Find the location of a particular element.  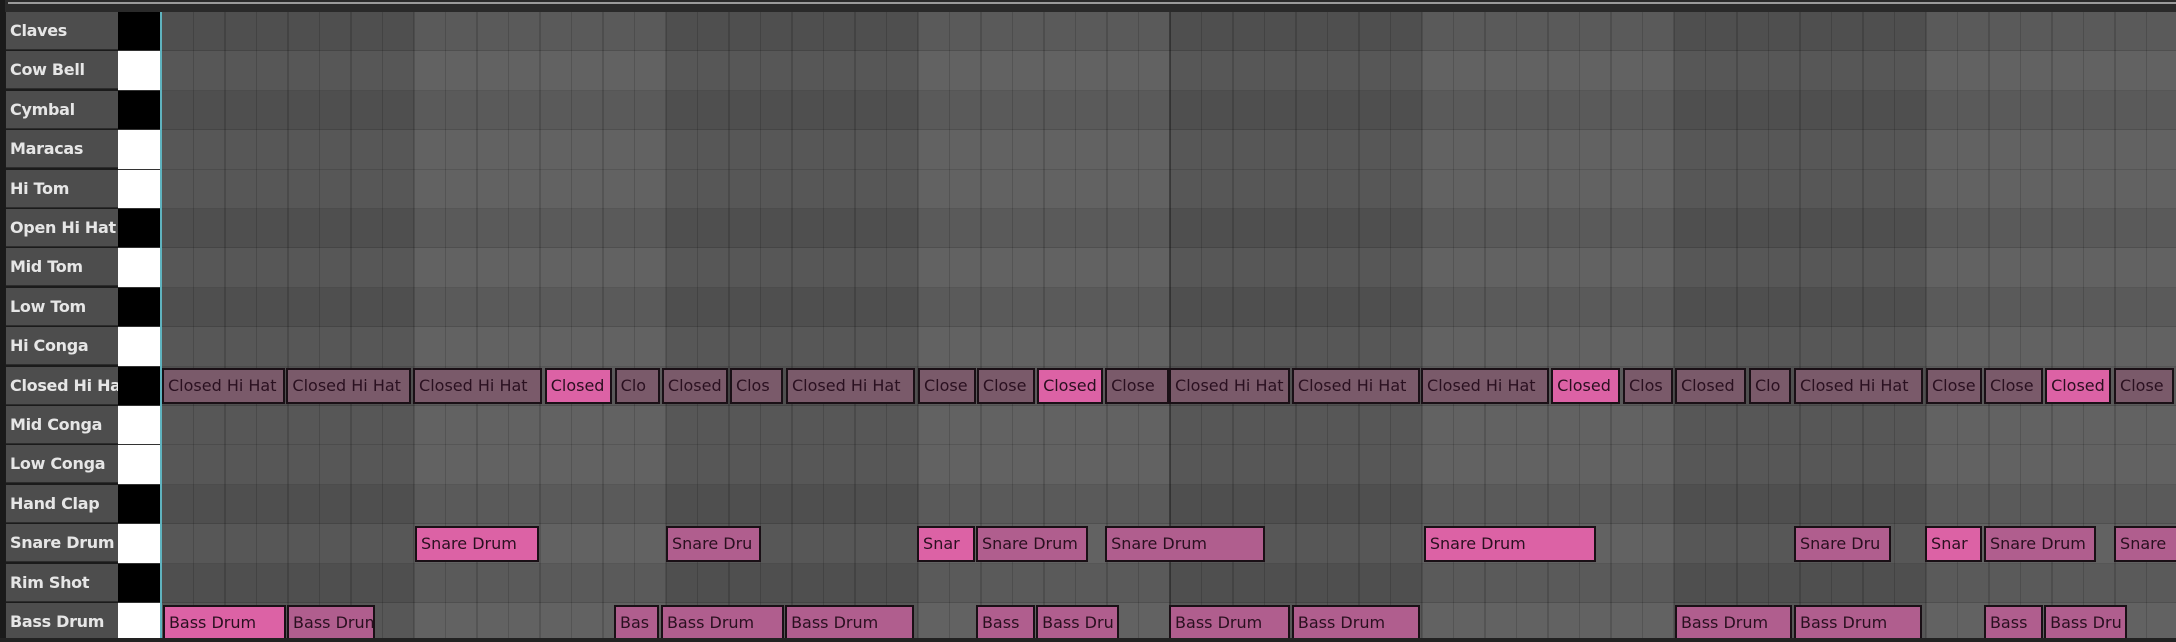

drum-pad-label: Bass Drum is located at coordinates (62, 622).